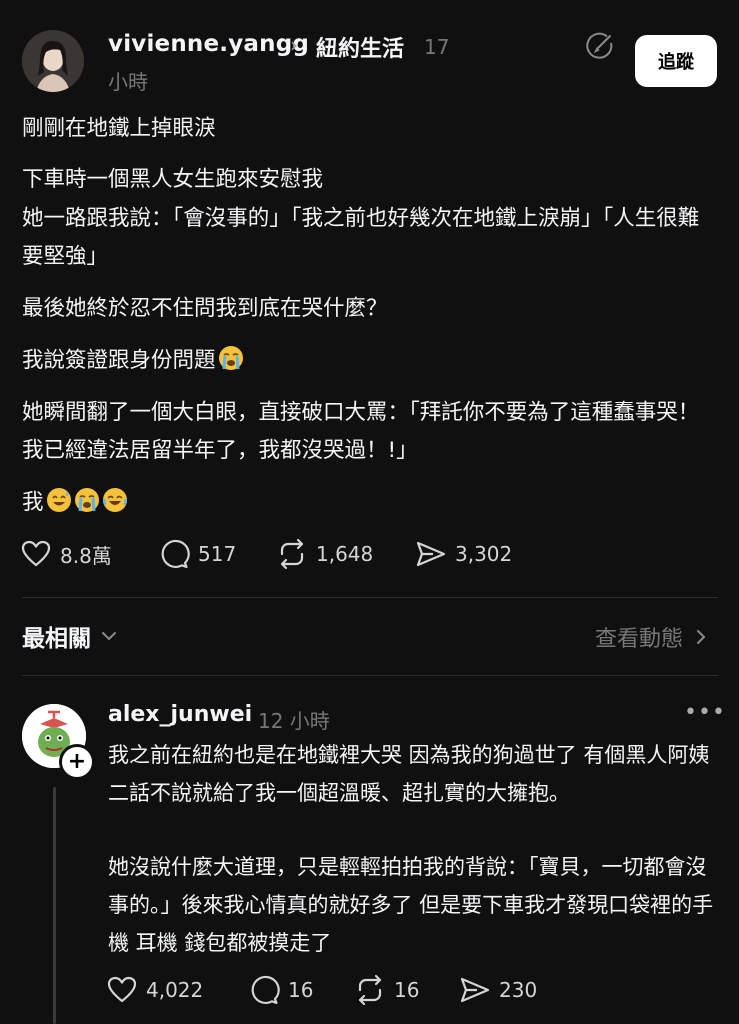 The width and height of the screenshot is (739, 1024). I want to click on like-button: 8.8萬, so click(66, 554).